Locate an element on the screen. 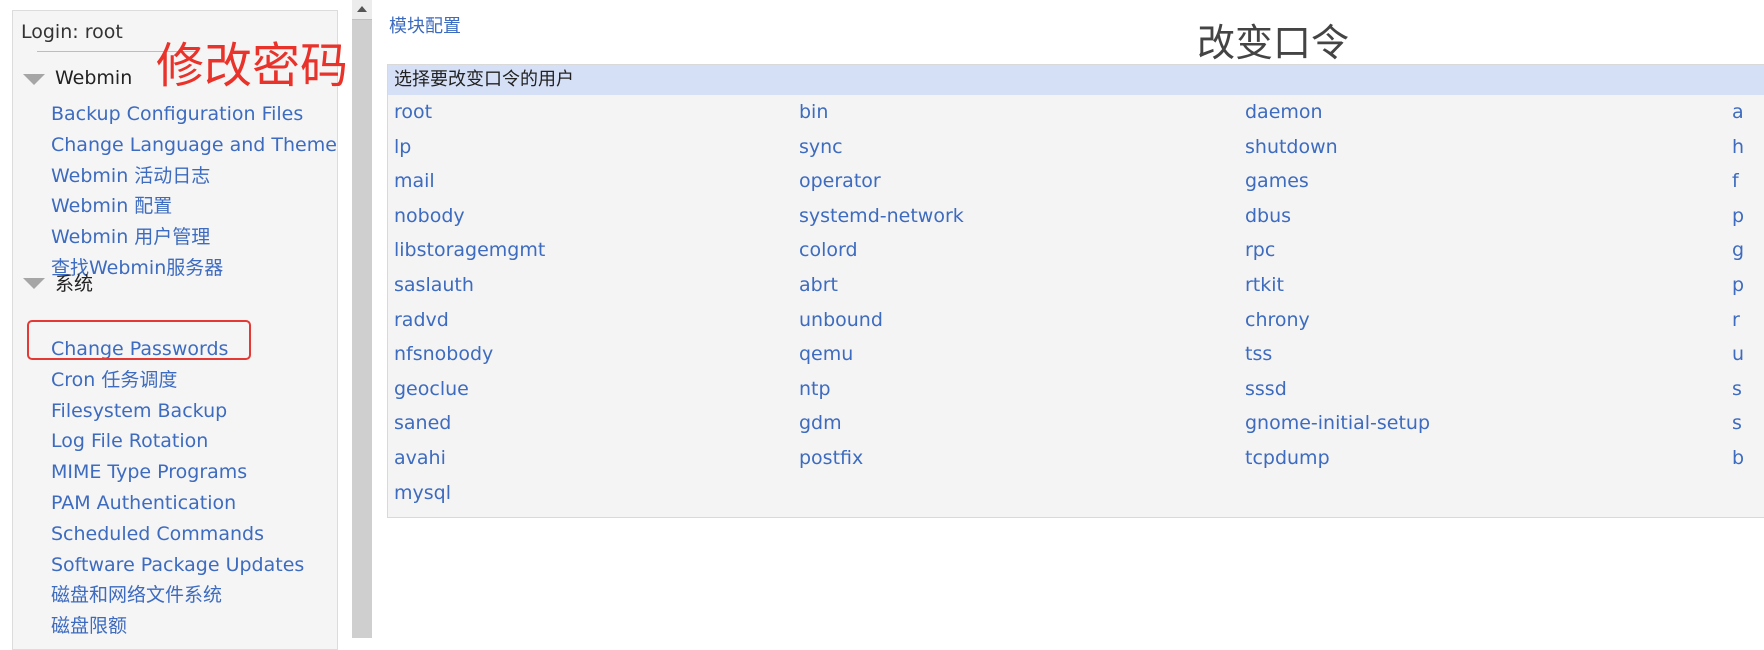 Image resolution: width=1764 pixels, height=650 pixels. vertical-scrollbar is located at coordinates (362, 319).